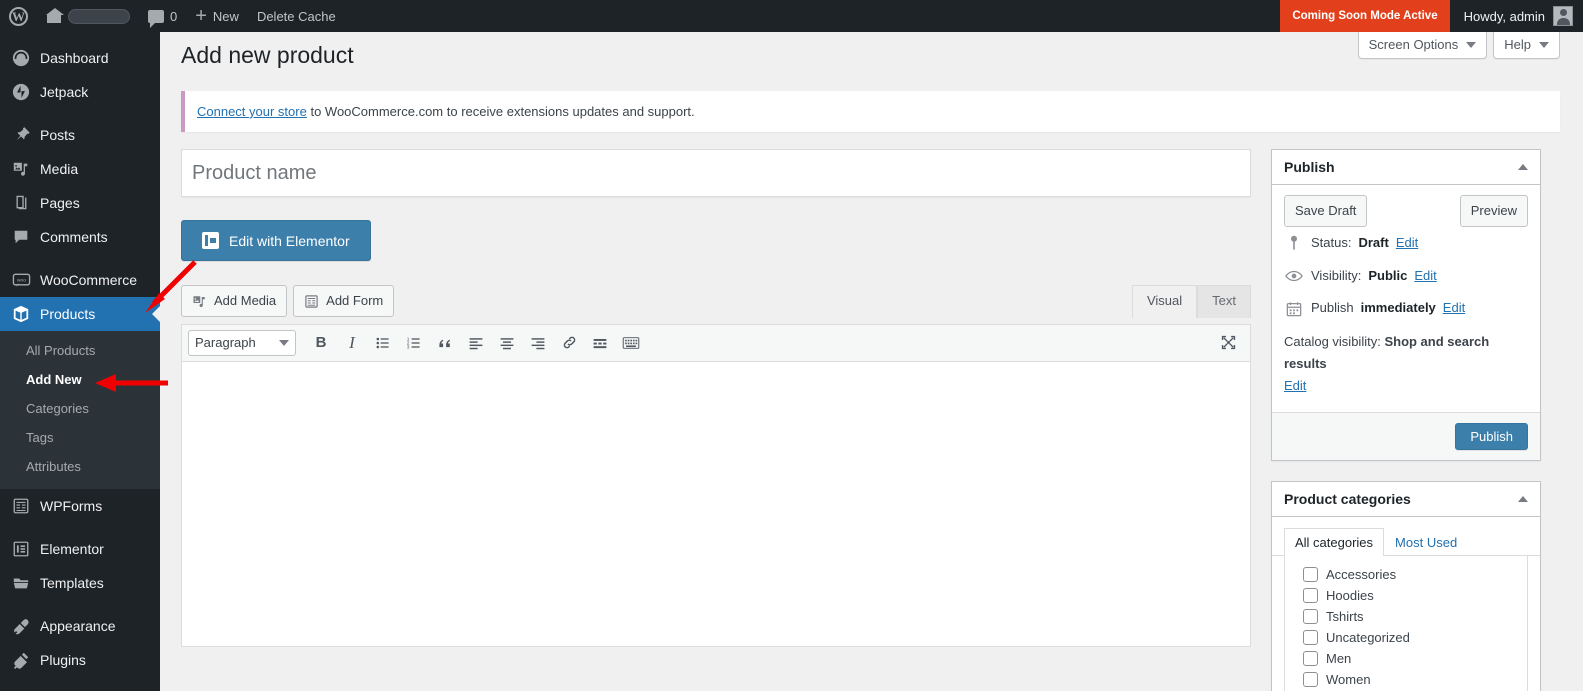 The height and width of the screenshot is (691, 1583). Describe the element at coordinates (631, 343) in the screenshot. I see `keyboard-shortcuts-icon` at that location.